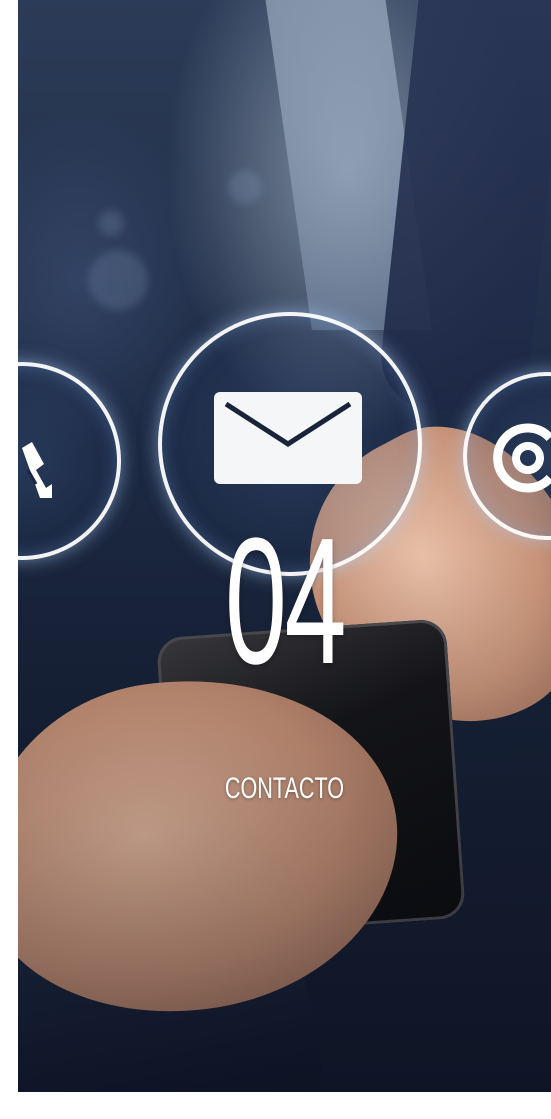  Describe the element at coordinates (285, 789) in the screenshot. I see `section-title: CONTACTO` at that location.